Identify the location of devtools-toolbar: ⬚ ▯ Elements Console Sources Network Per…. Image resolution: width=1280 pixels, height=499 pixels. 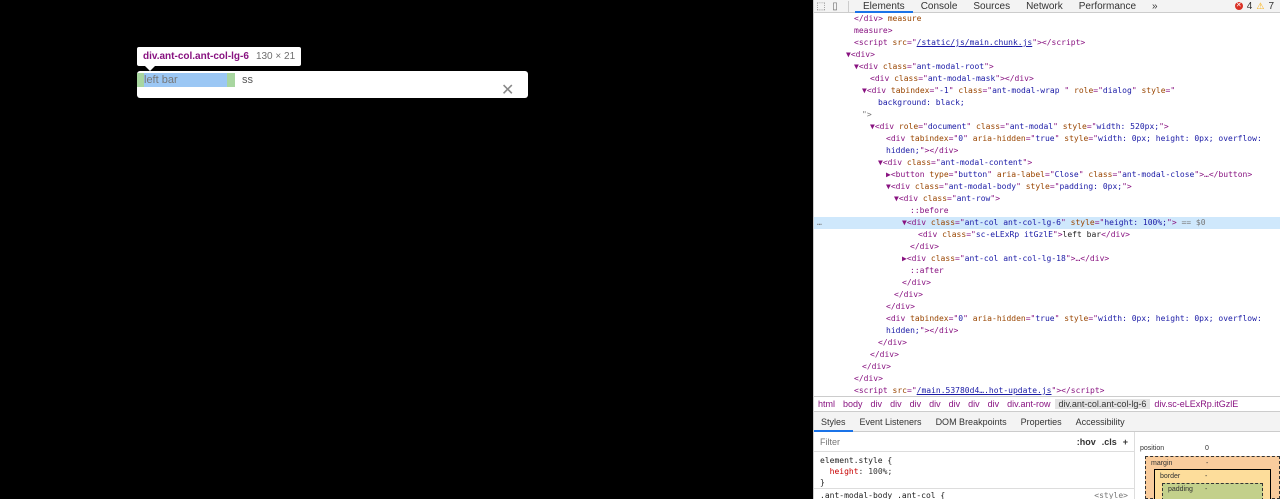
(1047, 6).